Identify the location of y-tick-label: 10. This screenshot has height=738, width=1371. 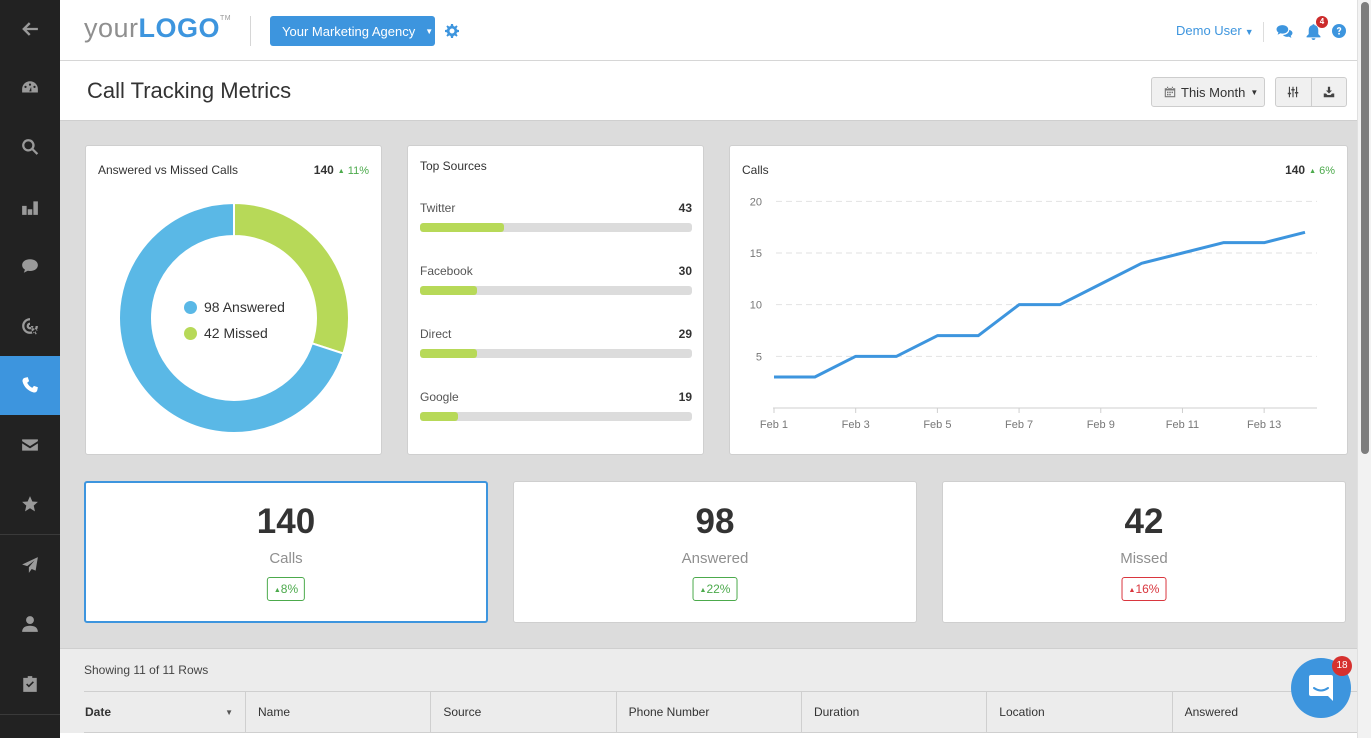
(756, 306).